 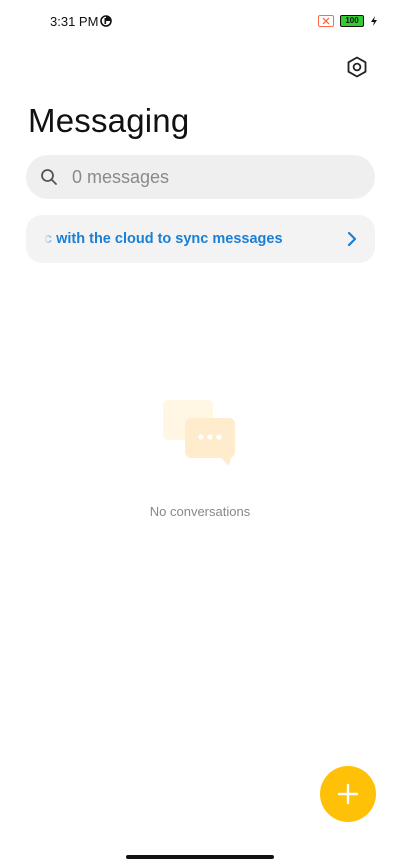 What do you see at coordinates (109, 120) in the screenshot?
I see `page-title: Messaging` at bounding box center [109, 120].